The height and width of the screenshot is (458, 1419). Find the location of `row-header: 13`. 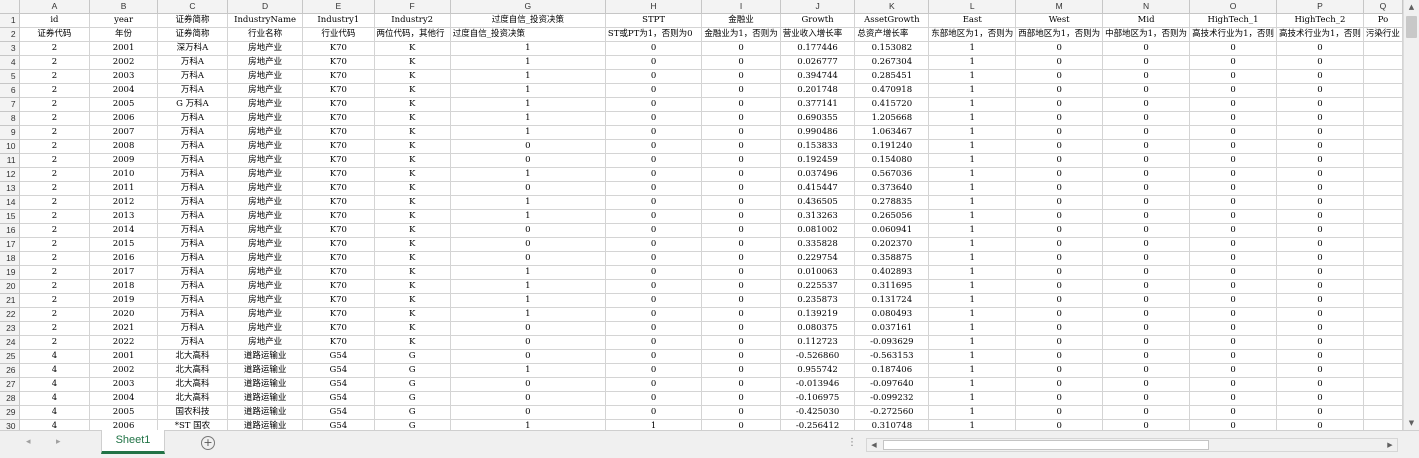

row-header: 13 is located at coordinates (10, 188).